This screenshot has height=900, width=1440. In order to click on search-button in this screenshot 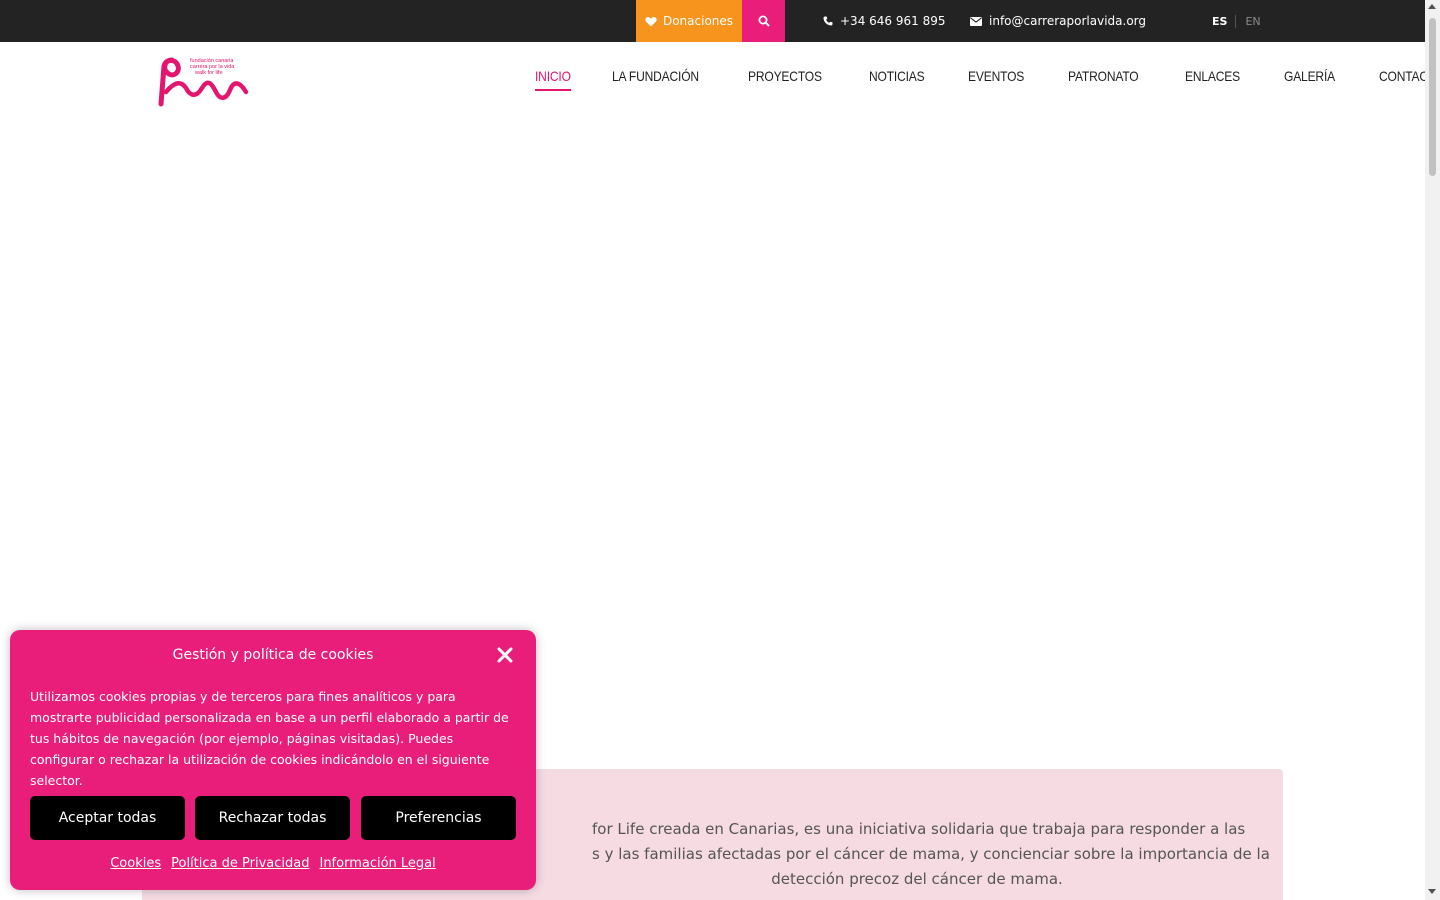, I will do `click(763, 21)`.